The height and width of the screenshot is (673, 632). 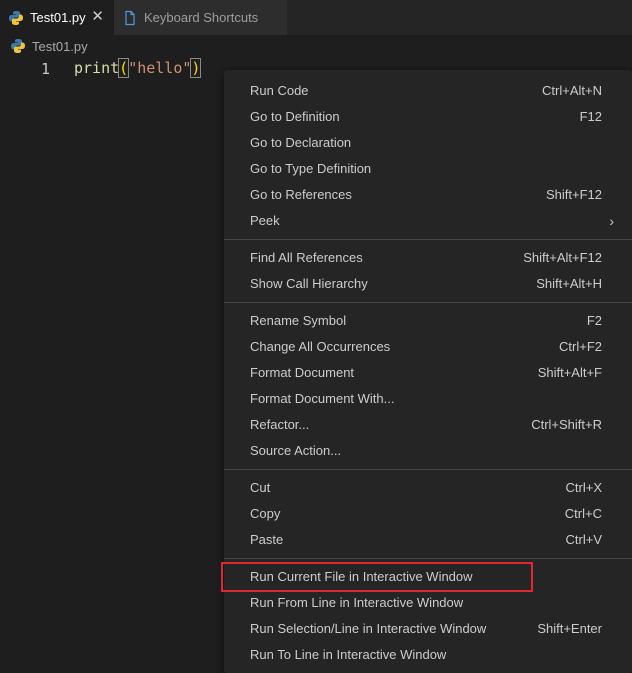 I want to click on menu-item-peek: Peek ›, so click(x=428, y=221).